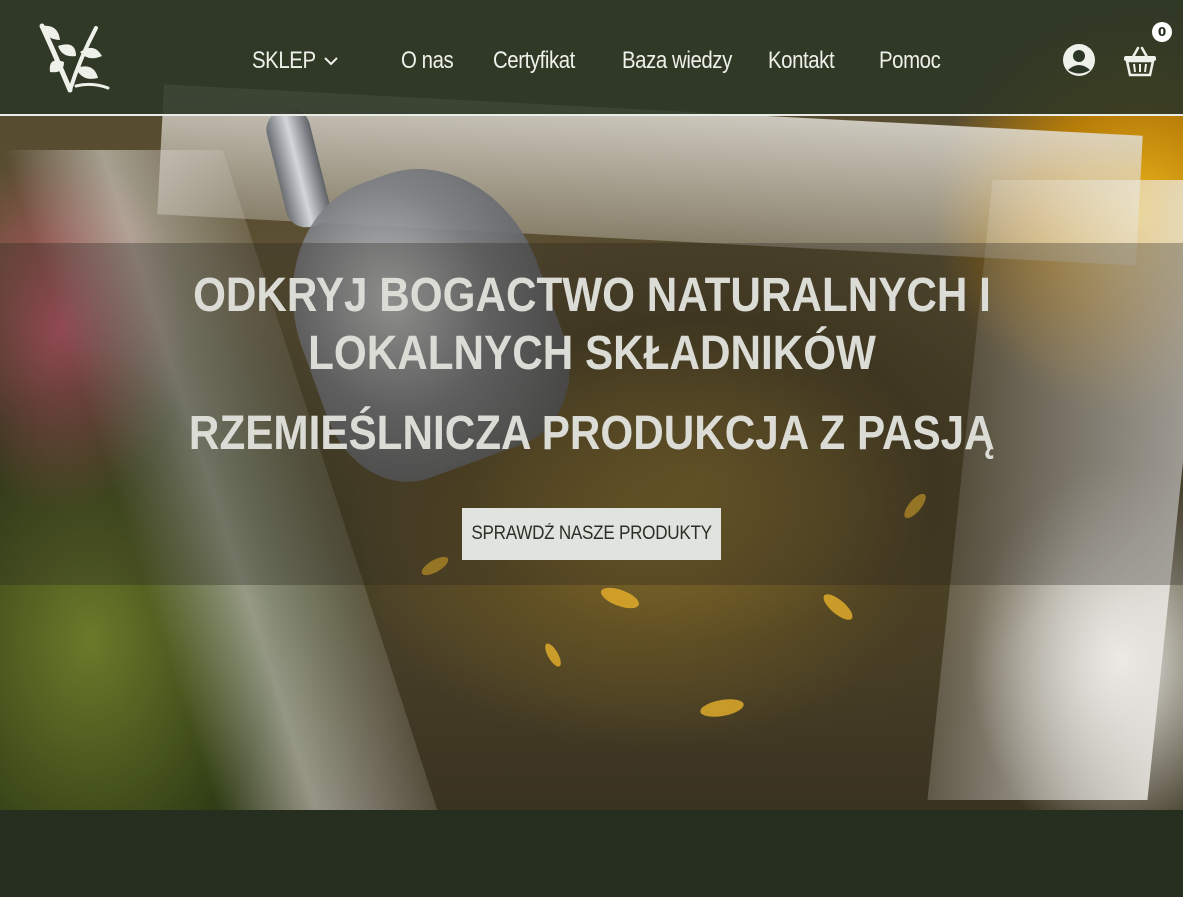 This screenshot has width=1183, height=897. What do you see at coordinates (591, 853) in the screenshot?
I see `page-bottom-section` at bounding box center [591, 853].